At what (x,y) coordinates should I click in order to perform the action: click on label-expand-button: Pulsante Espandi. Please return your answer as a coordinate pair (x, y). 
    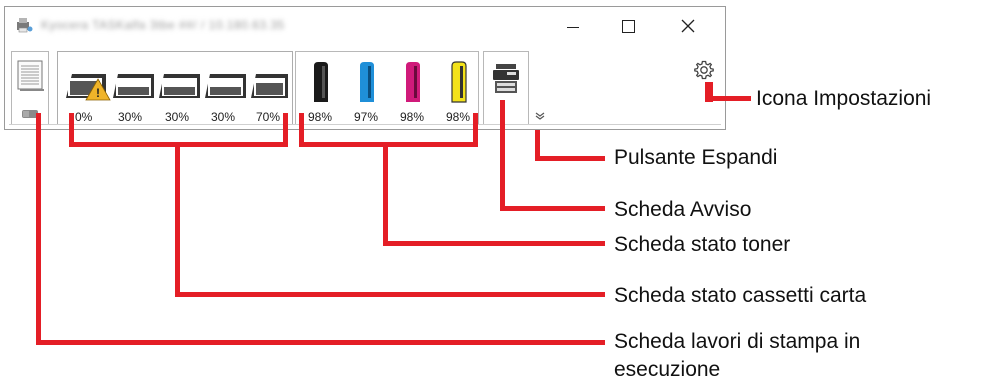
    Looking at the image, I should click on (696, 157).